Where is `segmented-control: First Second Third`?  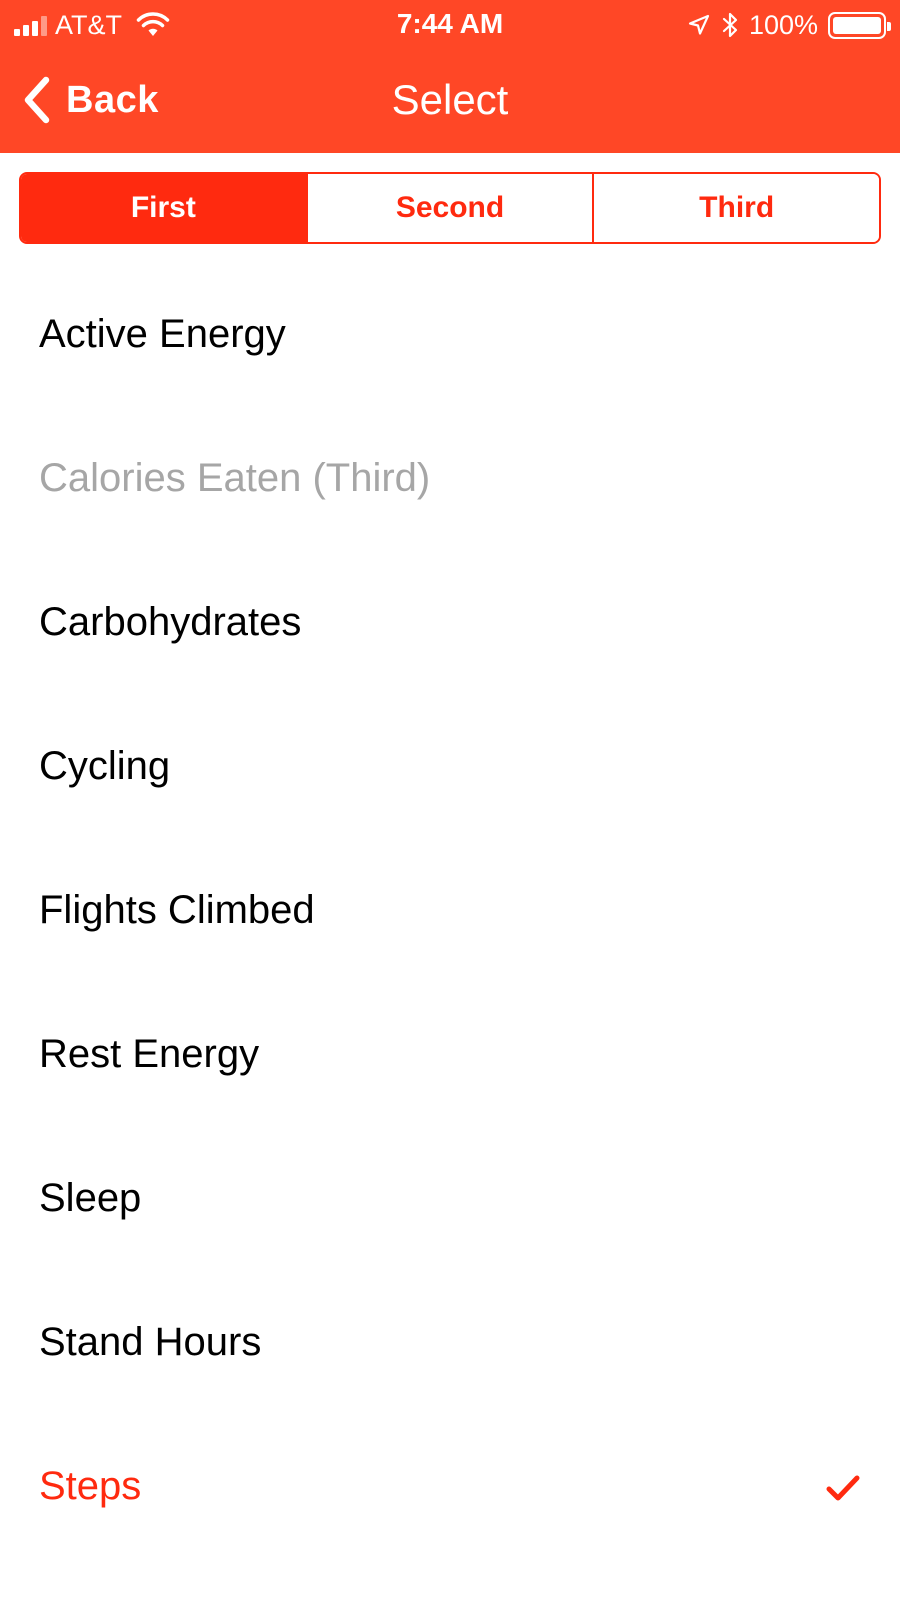
segmented-control: First Second Third is located at coordinates (450, 208).